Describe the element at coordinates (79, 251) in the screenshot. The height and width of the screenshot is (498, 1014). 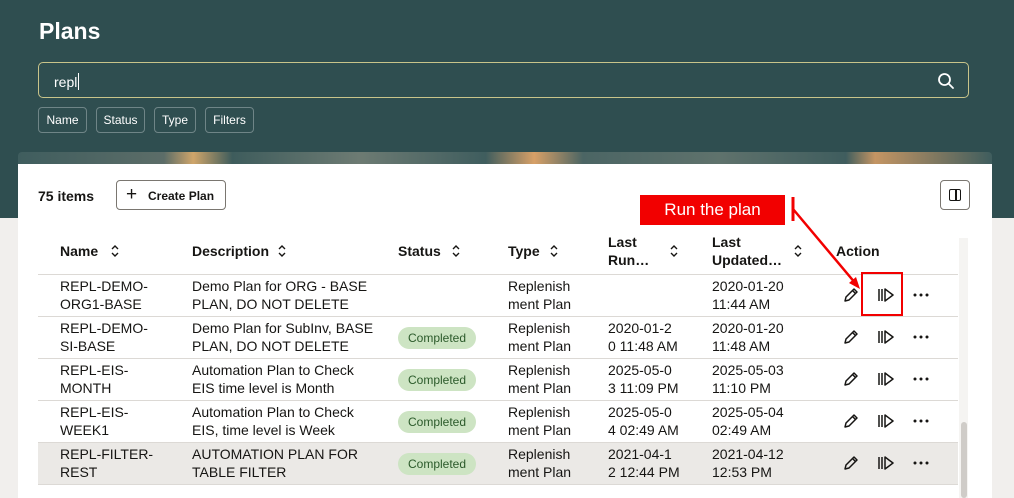
I see `col-name: Name` at that location.